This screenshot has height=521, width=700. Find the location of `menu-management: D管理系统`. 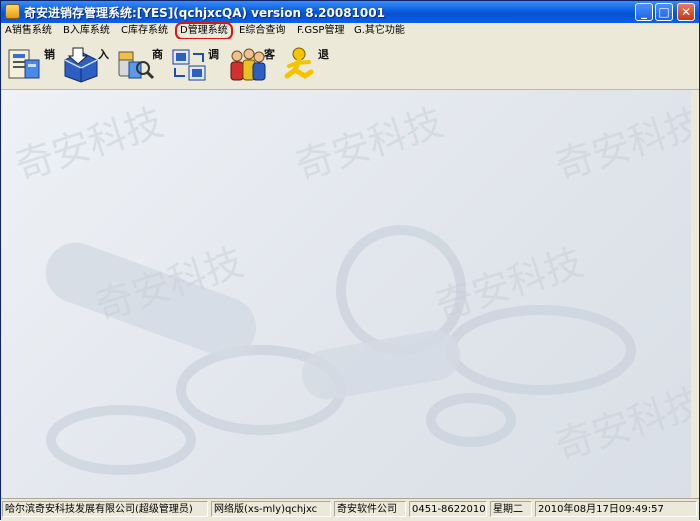

menu-management: D管理系统 is located at coordinates (204, 31).